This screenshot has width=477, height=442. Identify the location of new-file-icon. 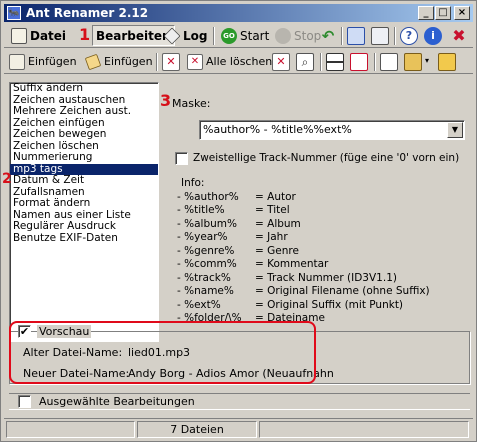
(389, 62).